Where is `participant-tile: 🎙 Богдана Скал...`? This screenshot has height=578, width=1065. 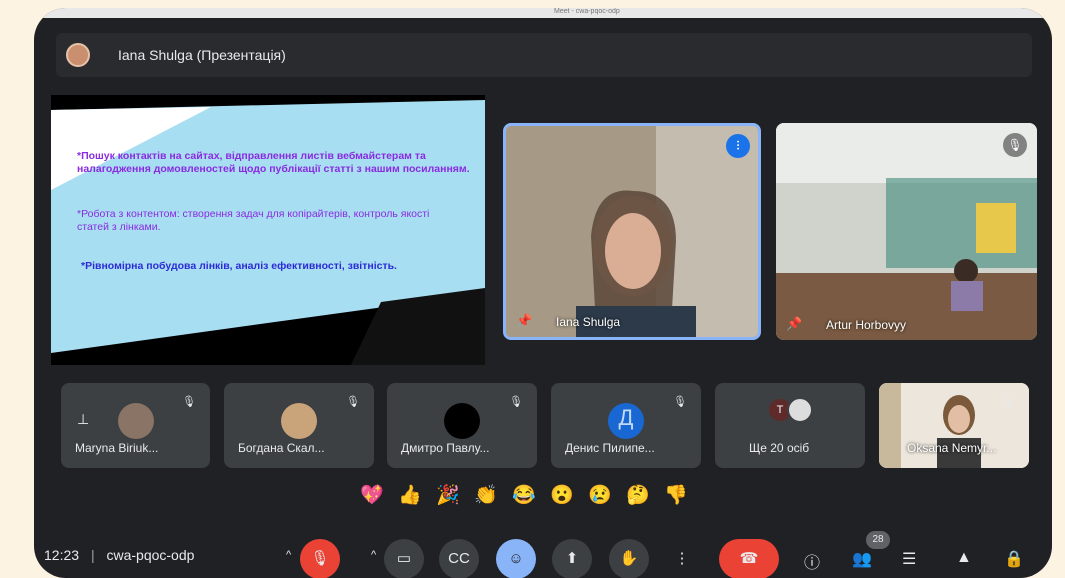
participant-tile: 🎙 Богдана Скал... is located at coordinates (299, 425).